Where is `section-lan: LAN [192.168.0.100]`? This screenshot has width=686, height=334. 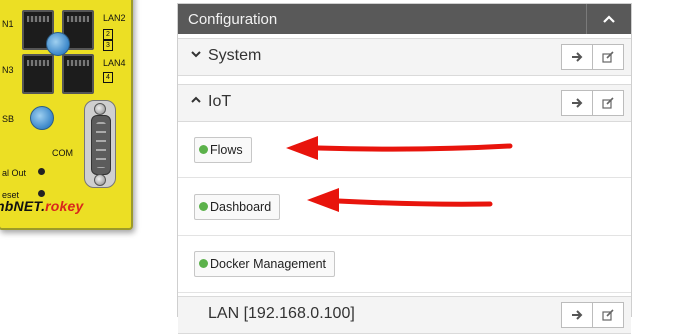 section-lan: LAN [192.168.0.100] is located at coordinates (404, 315).